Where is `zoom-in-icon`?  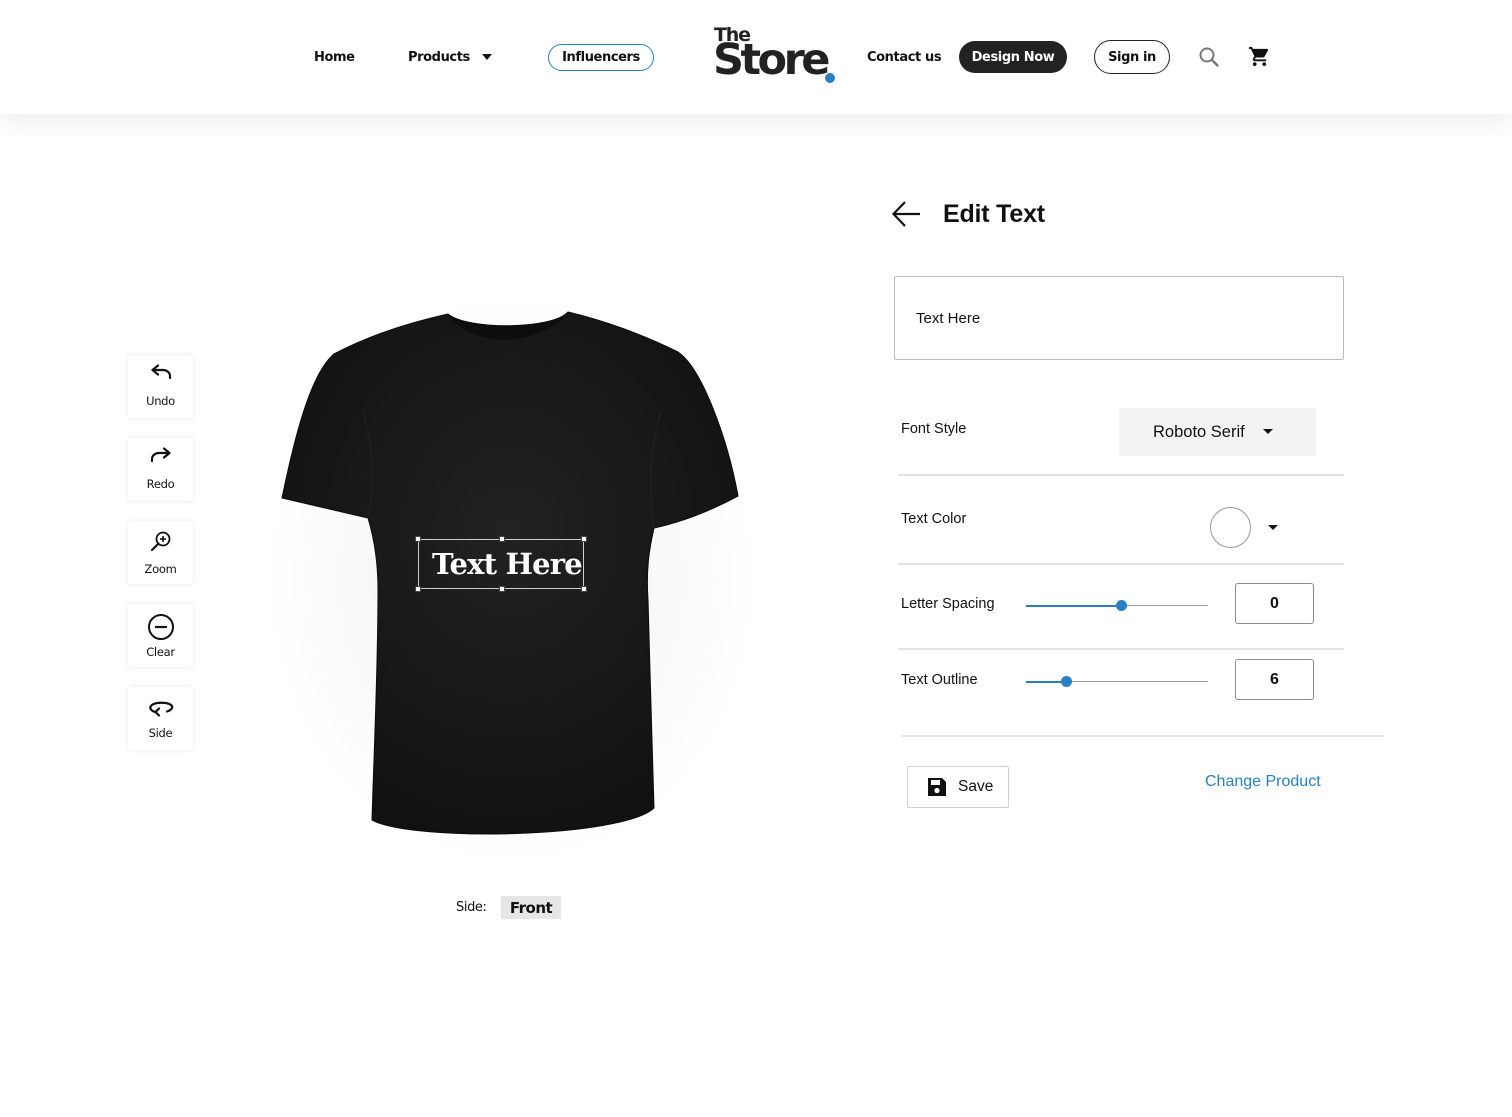
zoom-in-icon is located at coordinates (160, 541).